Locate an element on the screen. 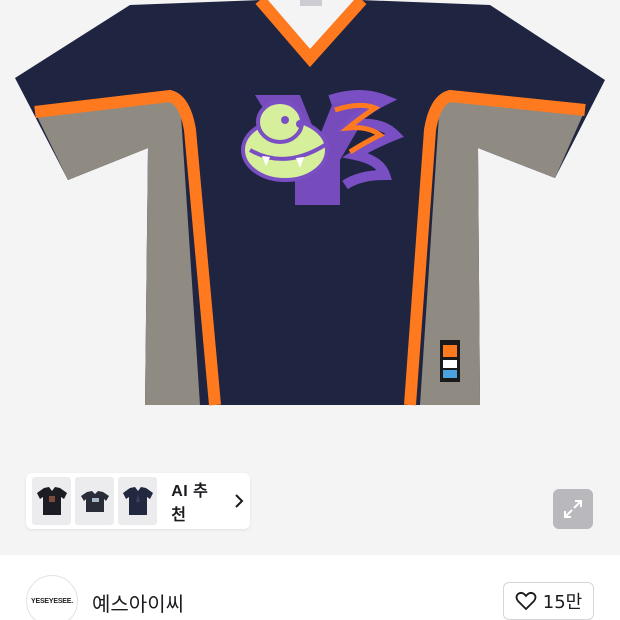 The width and height of the screenshot is (620, 620). expand-image-button is located at coordinates (573, 509).